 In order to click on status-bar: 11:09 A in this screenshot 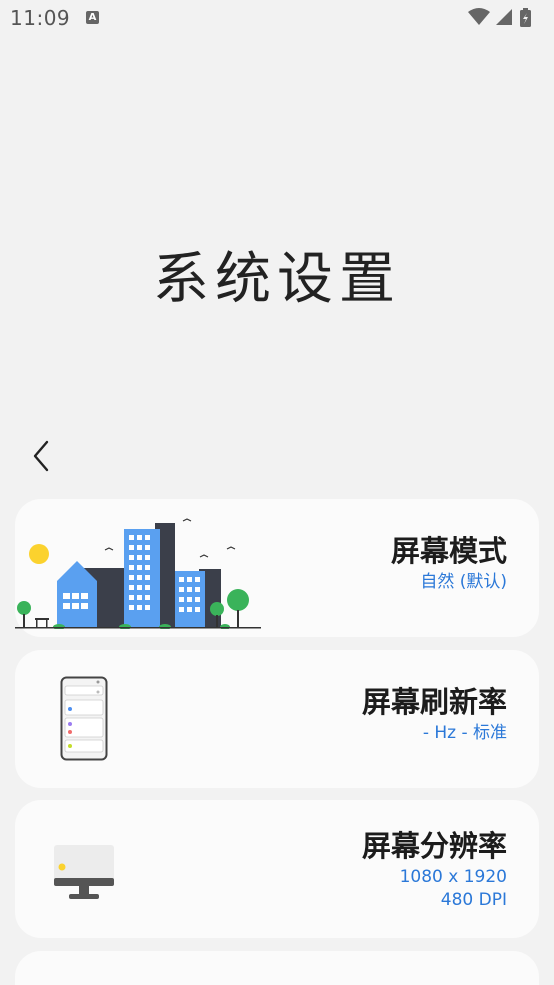, I will do `click(277, 19)`.